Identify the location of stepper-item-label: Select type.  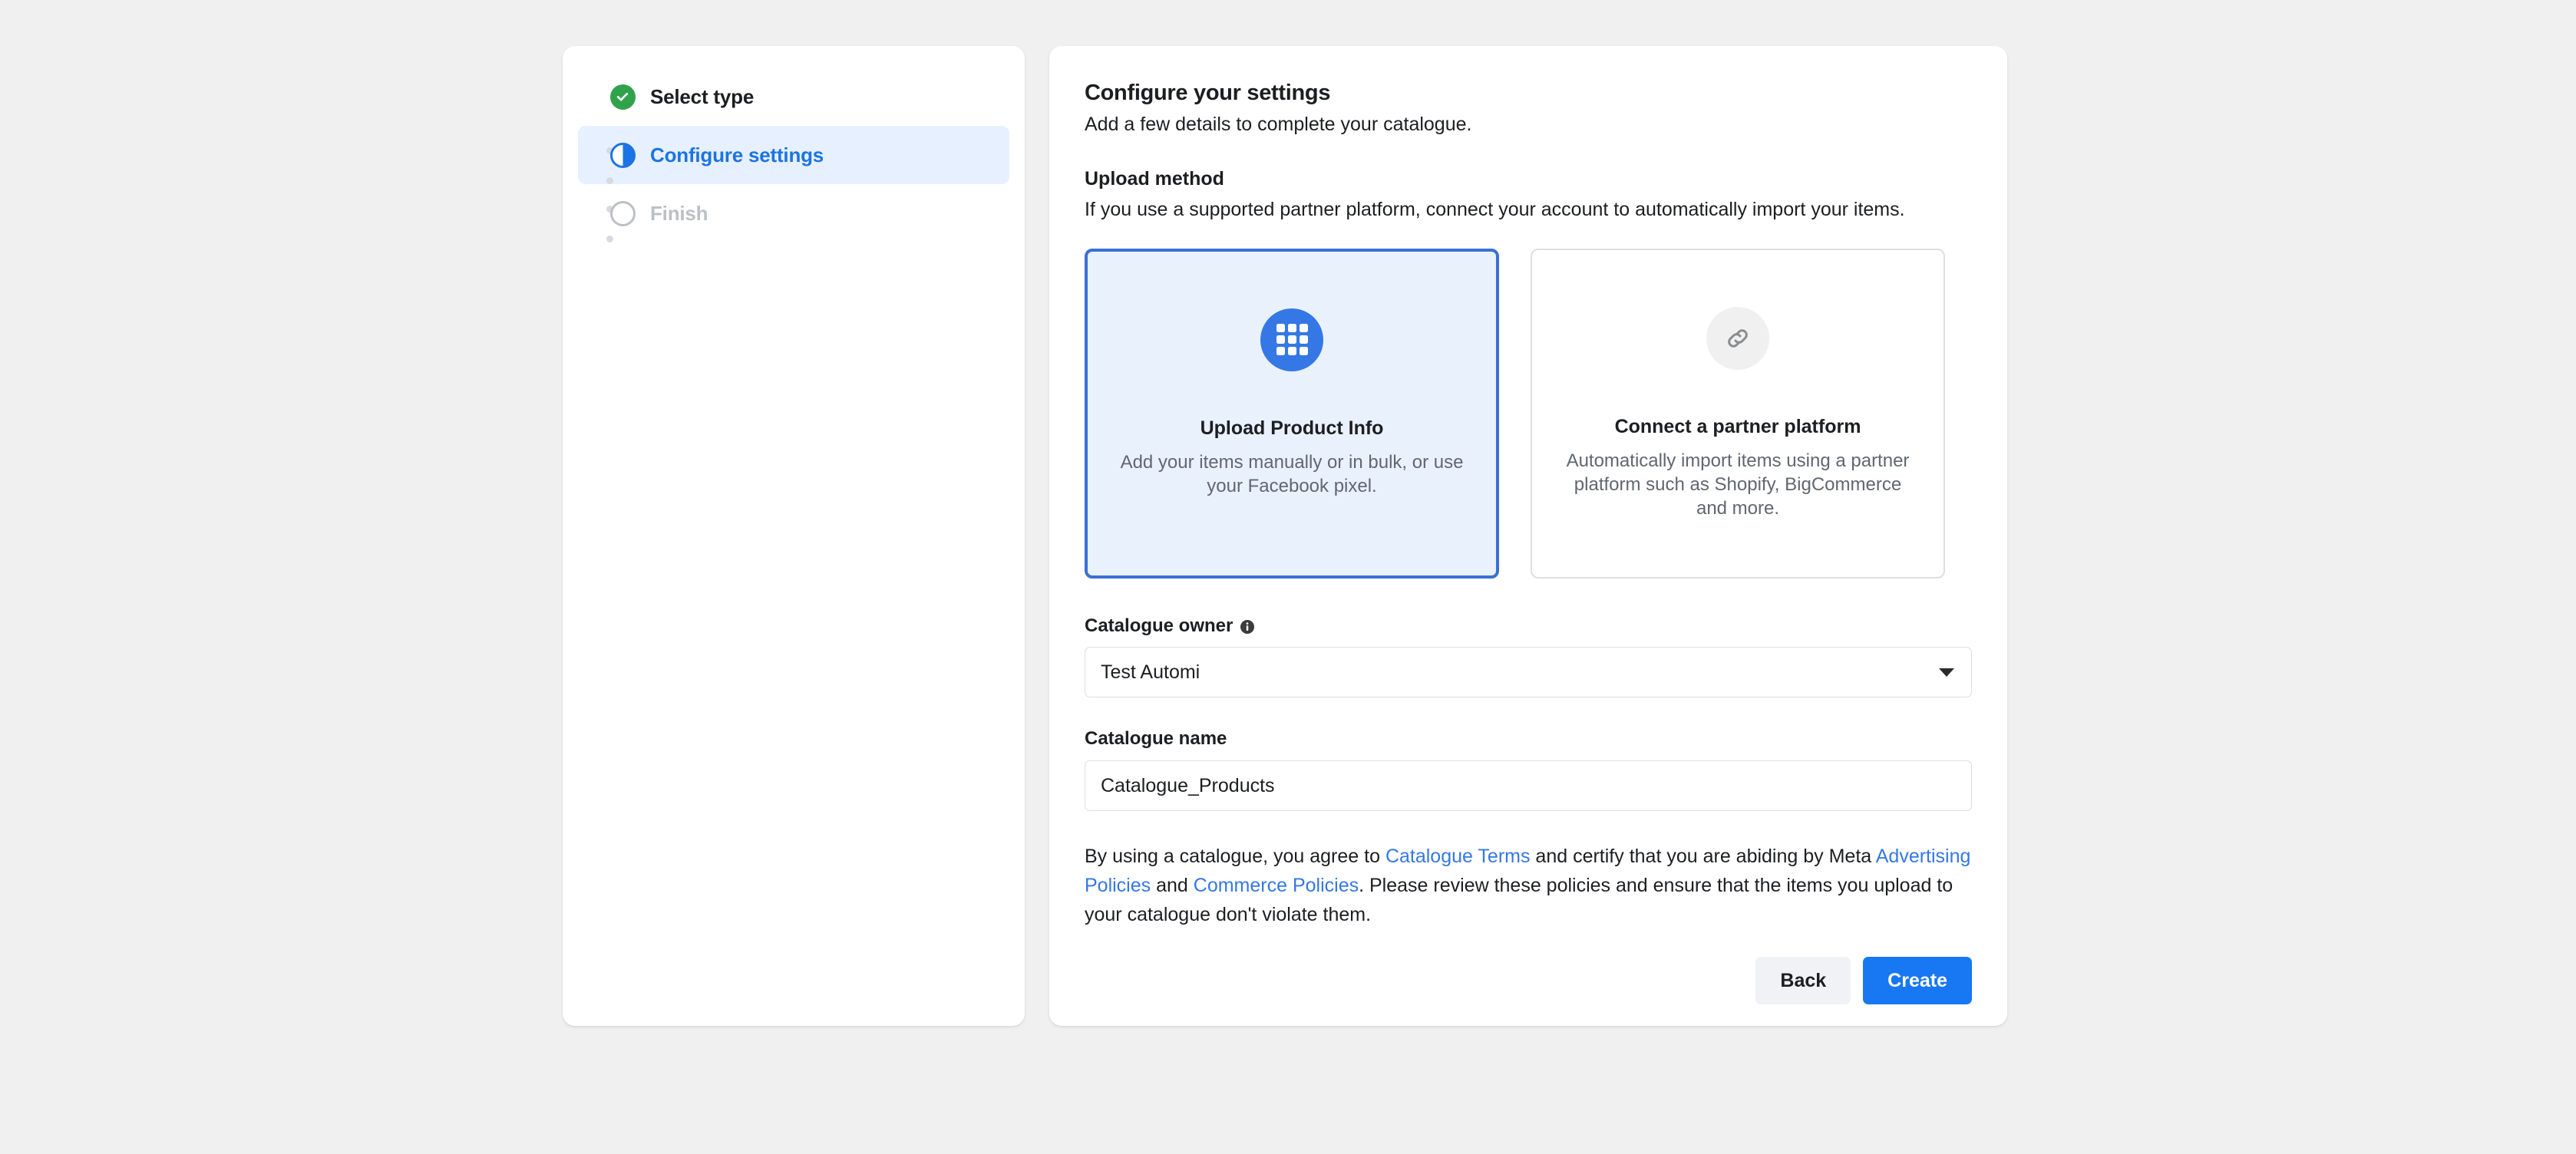
(702, 96).